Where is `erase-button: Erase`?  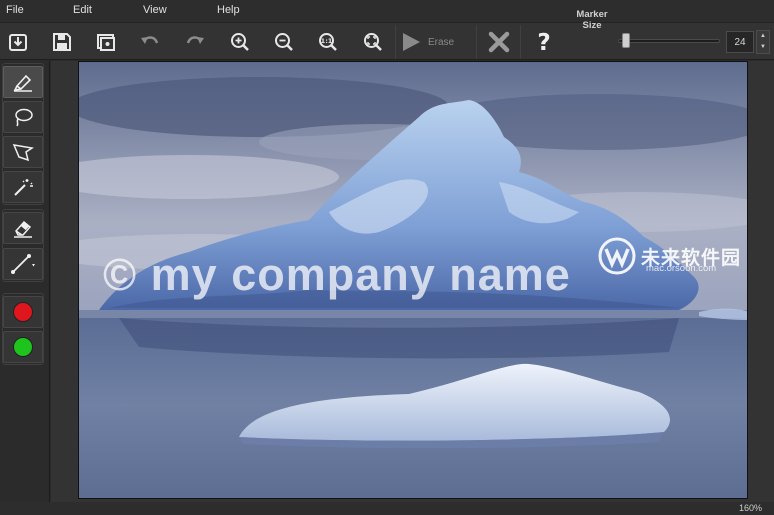 erase-button: Erase is located at coordinates (436, 42).